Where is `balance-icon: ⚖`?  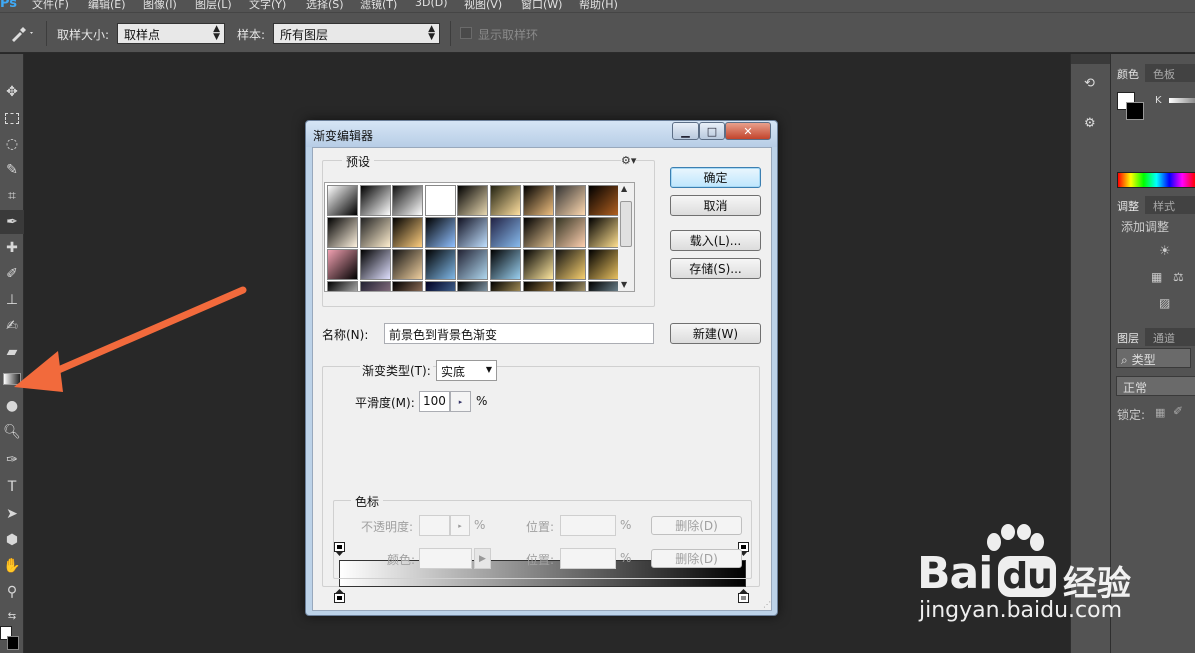
balance-icon: ⚖ is located at coordinates (1178, 277).